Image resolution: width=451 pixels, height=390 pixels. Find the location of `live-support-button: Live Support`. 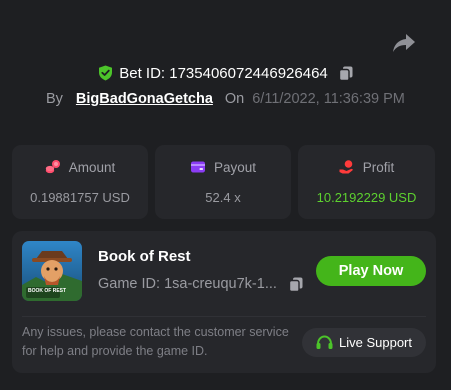

live-support-button: Live Support is located at coordinates (364, 342).